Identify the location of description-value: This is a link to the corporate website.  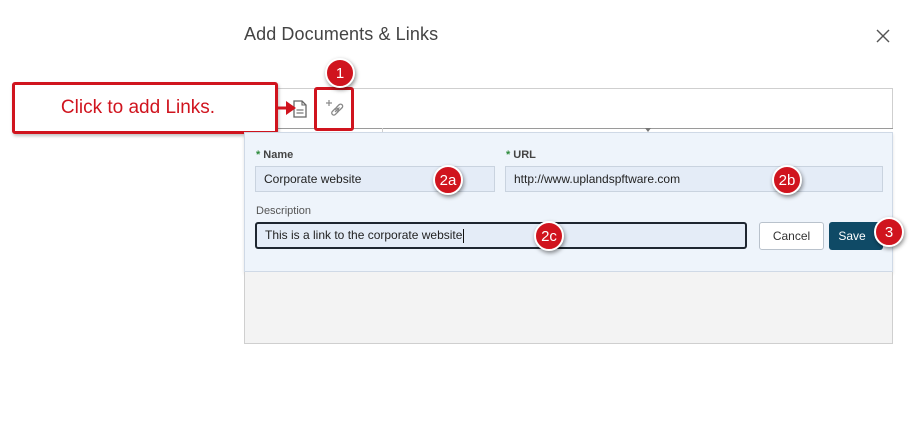
(364, 235).